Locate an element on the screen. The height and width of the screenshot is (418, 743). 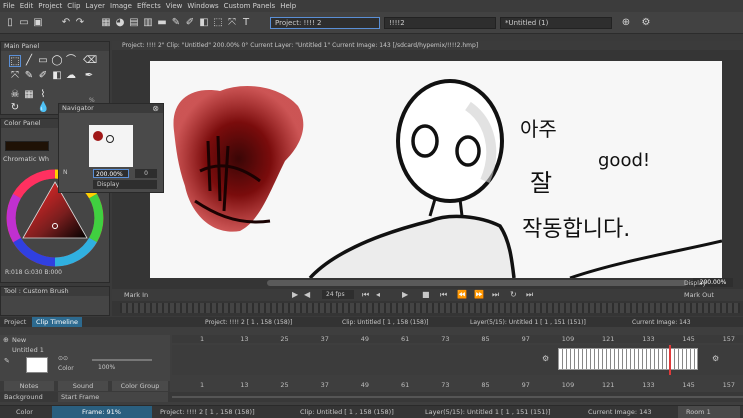
color-group-button: Color Group is located at coordinates (140, 386).